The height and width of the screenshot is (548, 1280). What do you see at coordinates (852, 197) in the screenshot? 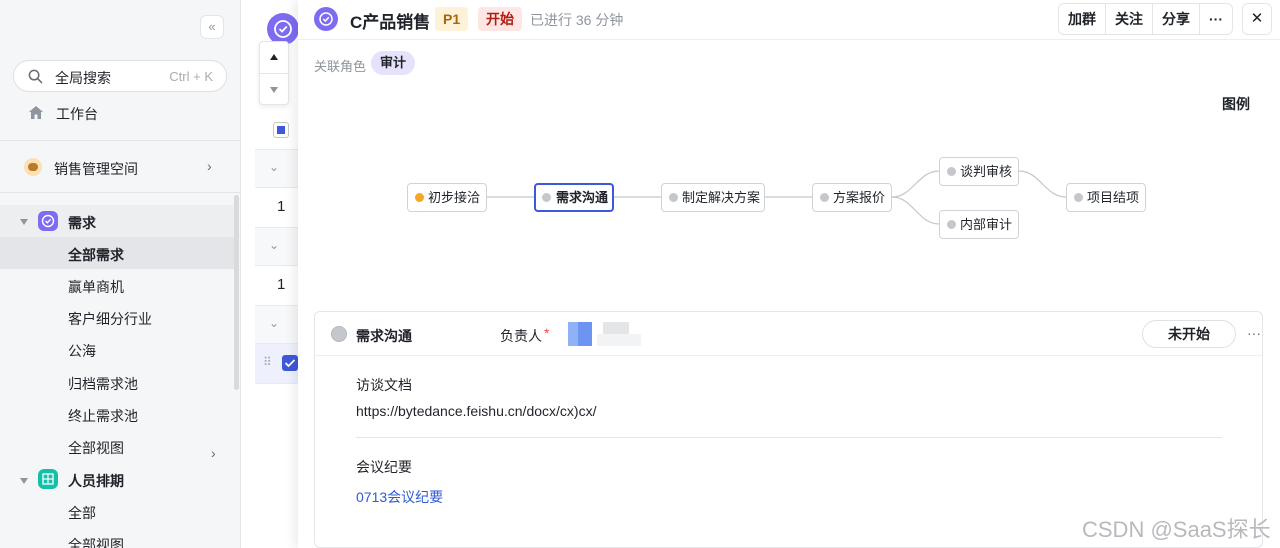
I see `flow-node-quotation: 方案报价` at bounding box center [852, 197].